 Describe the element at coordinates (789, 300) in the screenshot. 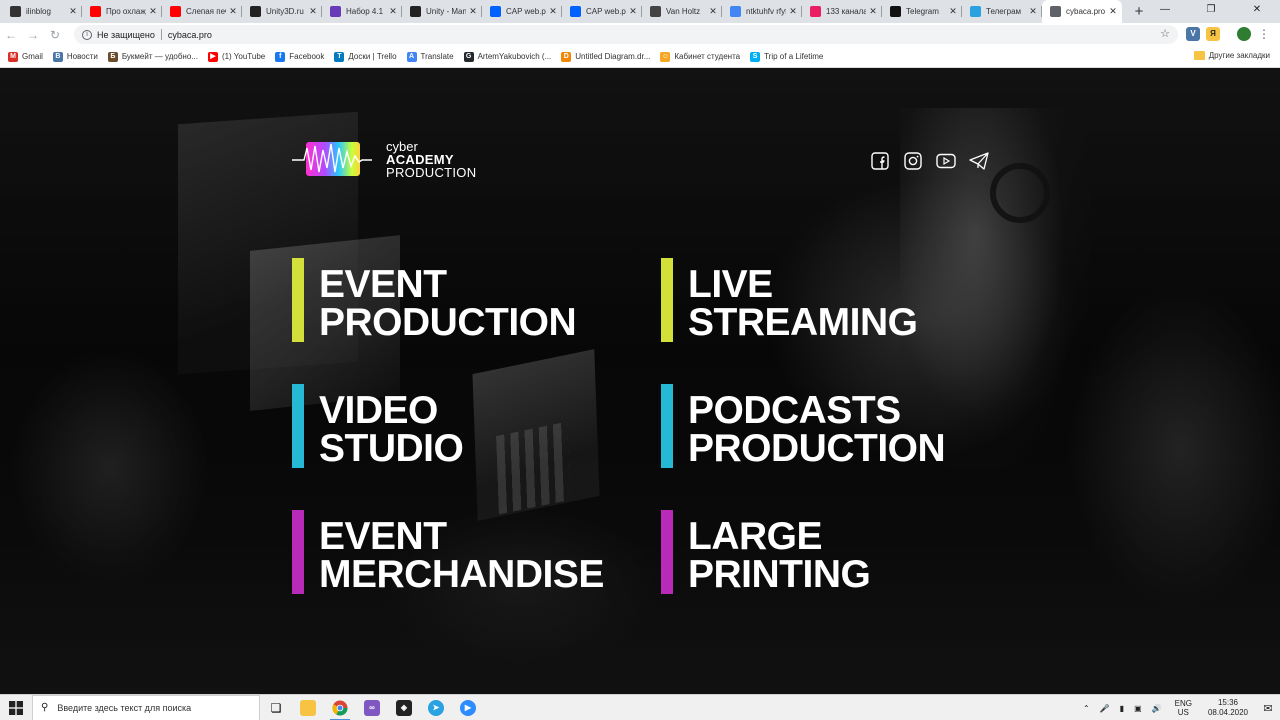

I see `service-live-streaming: LIVE STREAMING` at that location.